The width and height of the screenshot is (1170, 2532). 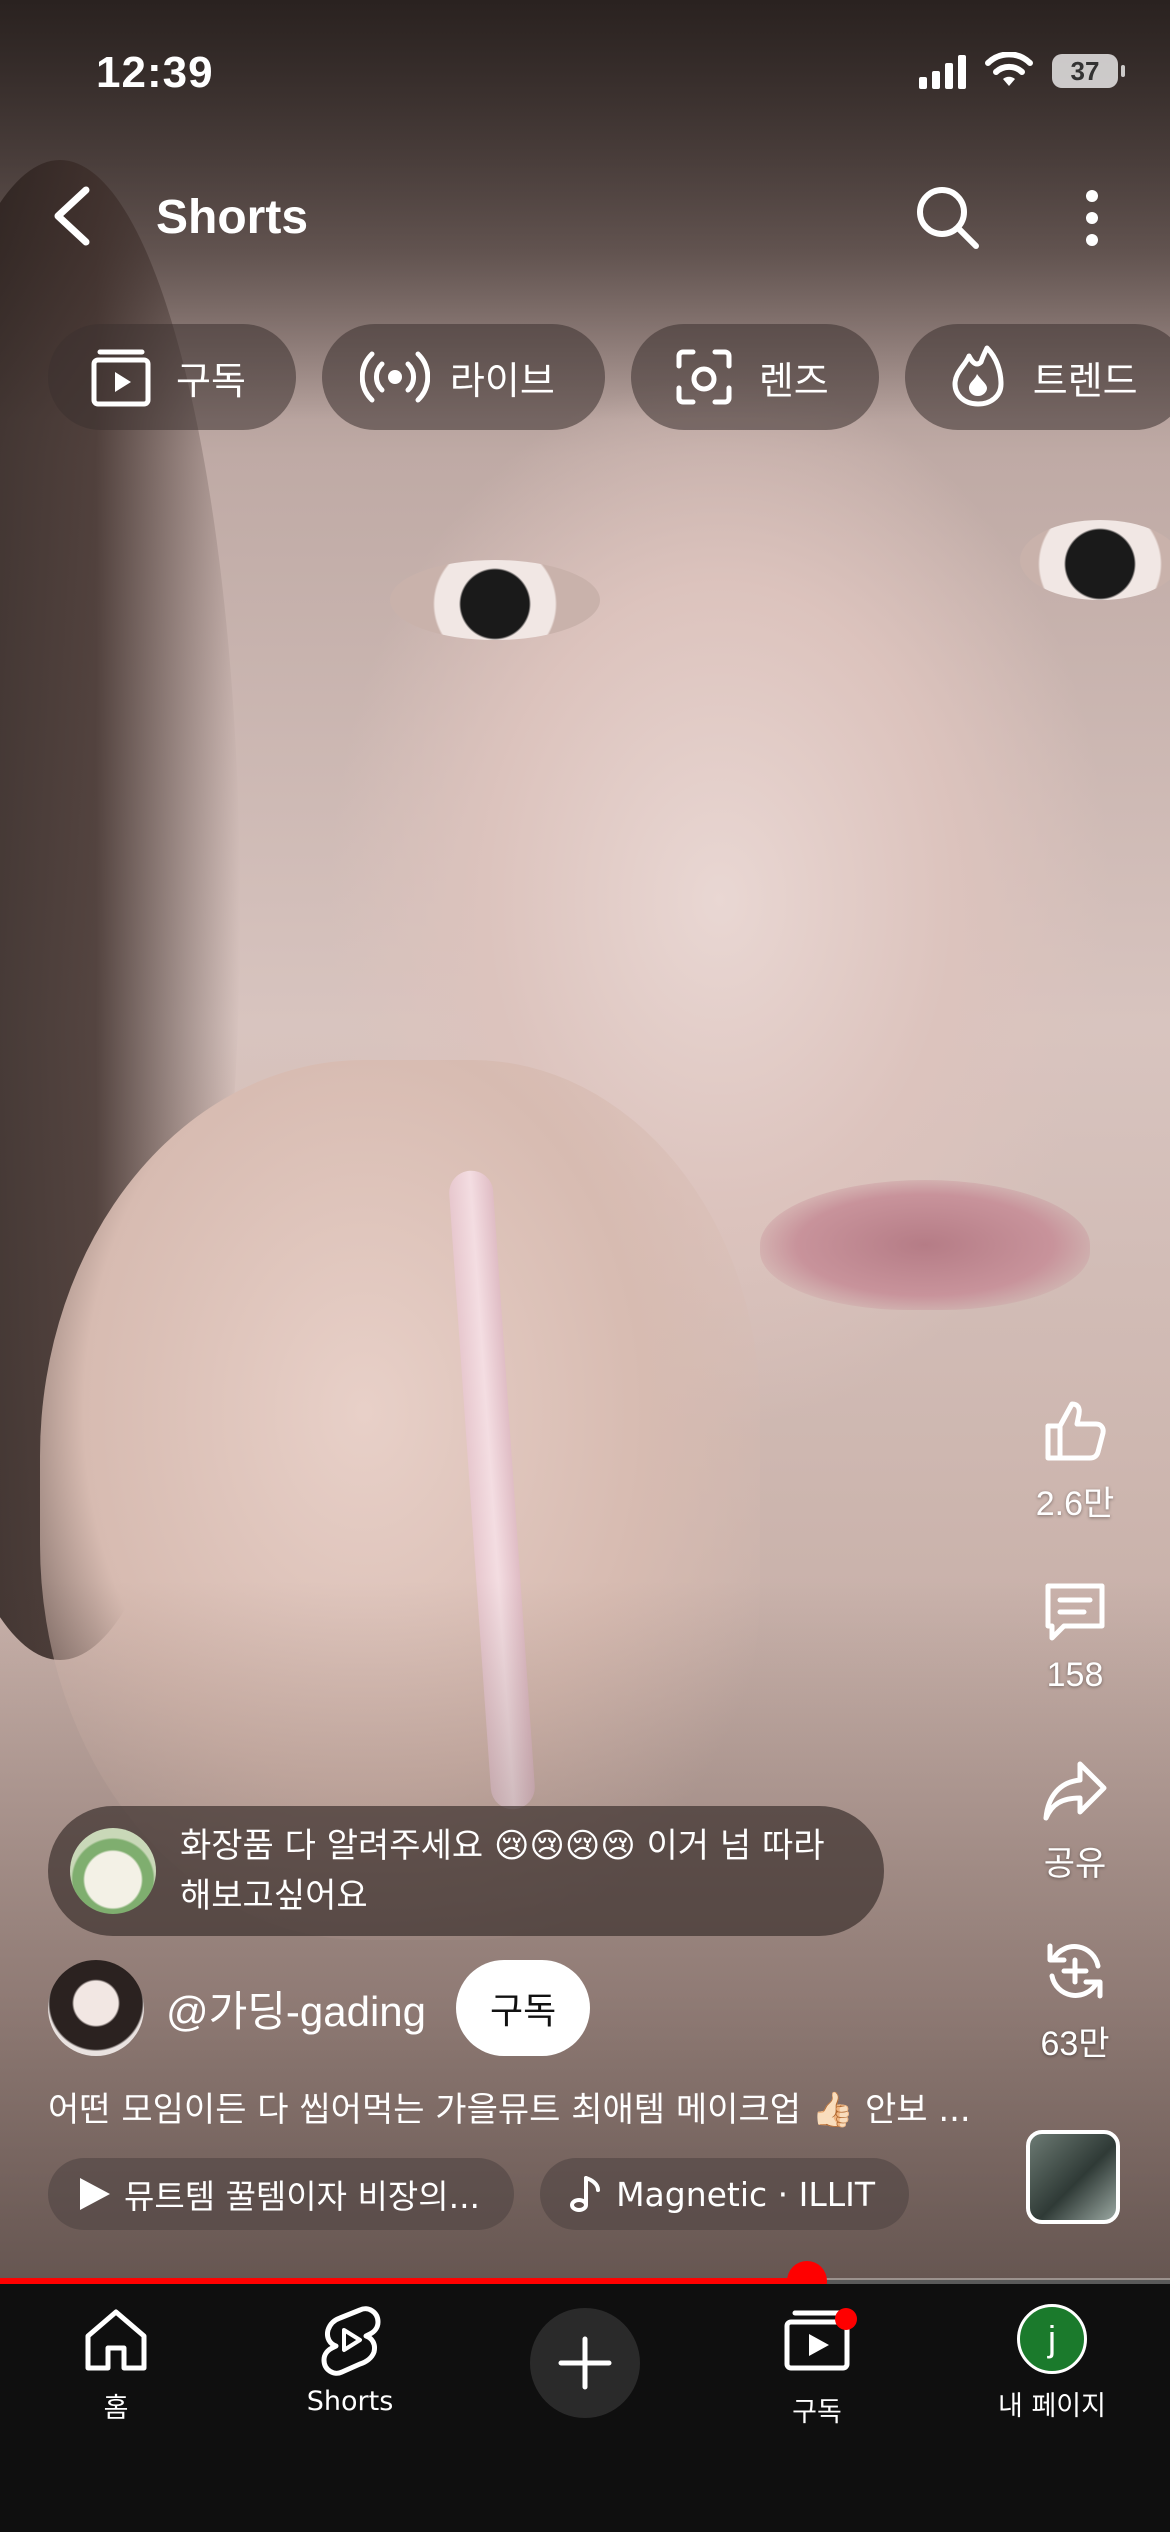 I want to click on back-icon, so click(x=73, y=216).